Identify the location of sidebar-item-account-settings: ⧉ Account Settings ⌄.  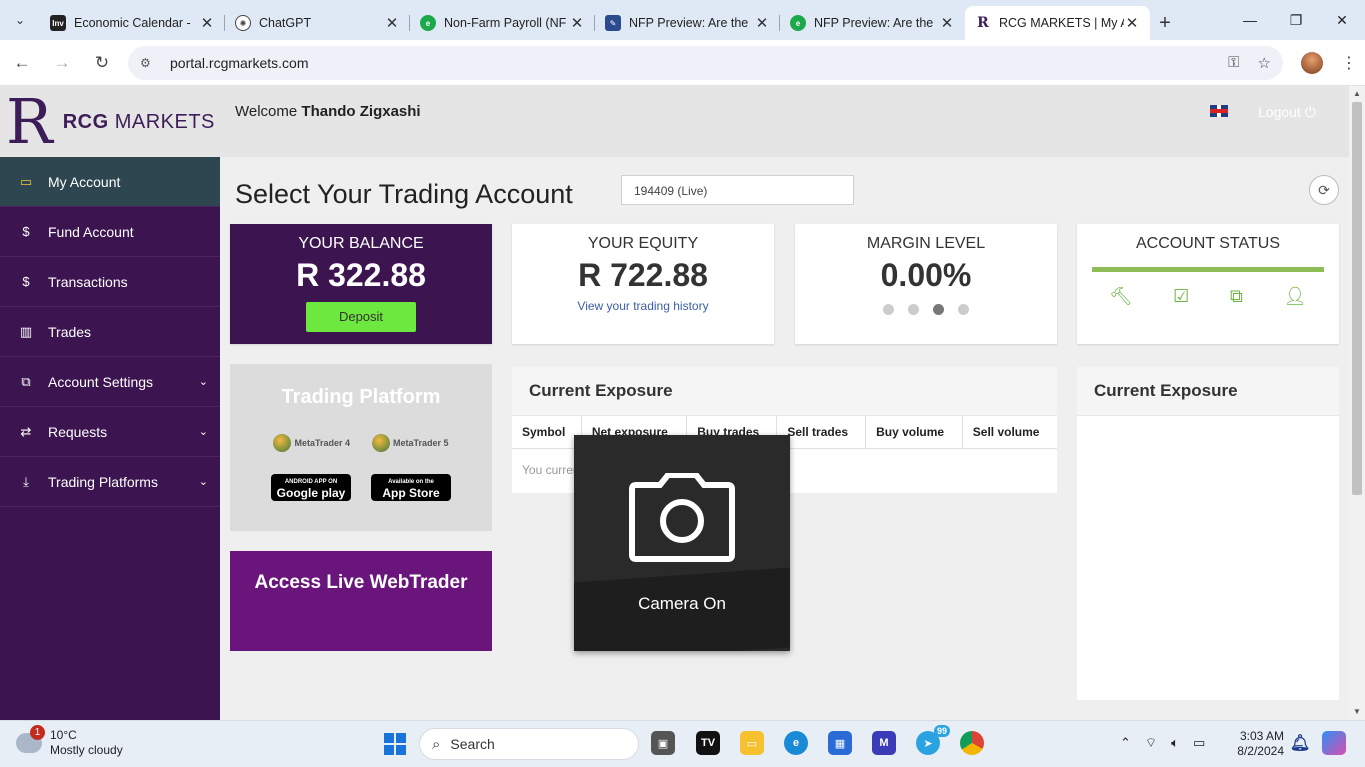
(110, 382).